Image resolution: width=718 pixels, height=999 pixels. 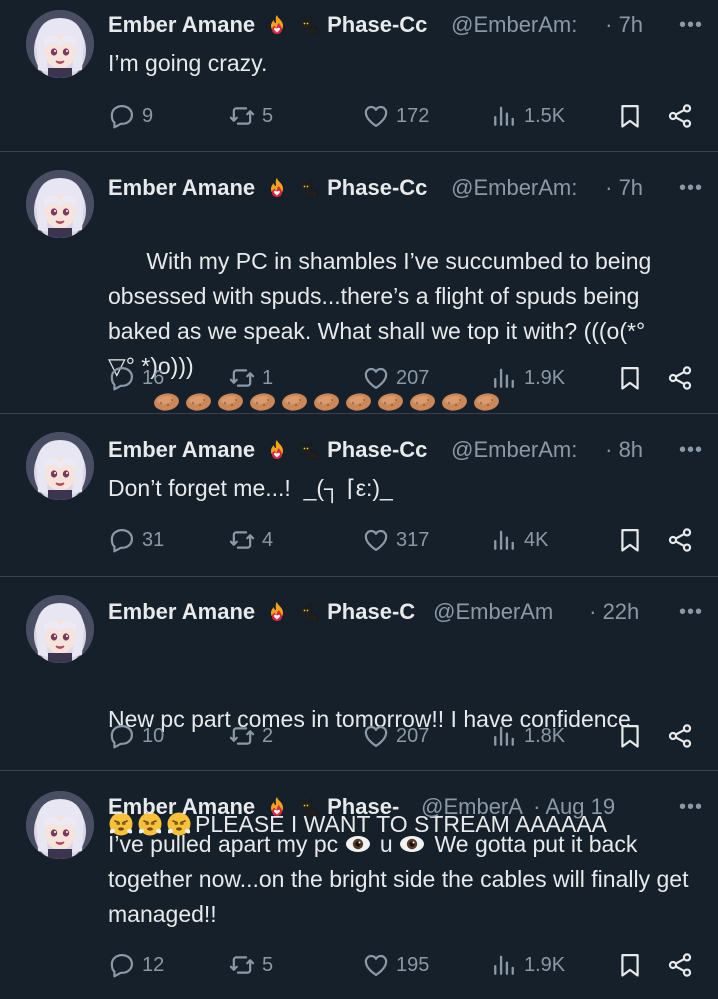 I want to click on view-count: 1.9K, so click(x=545, y=964).